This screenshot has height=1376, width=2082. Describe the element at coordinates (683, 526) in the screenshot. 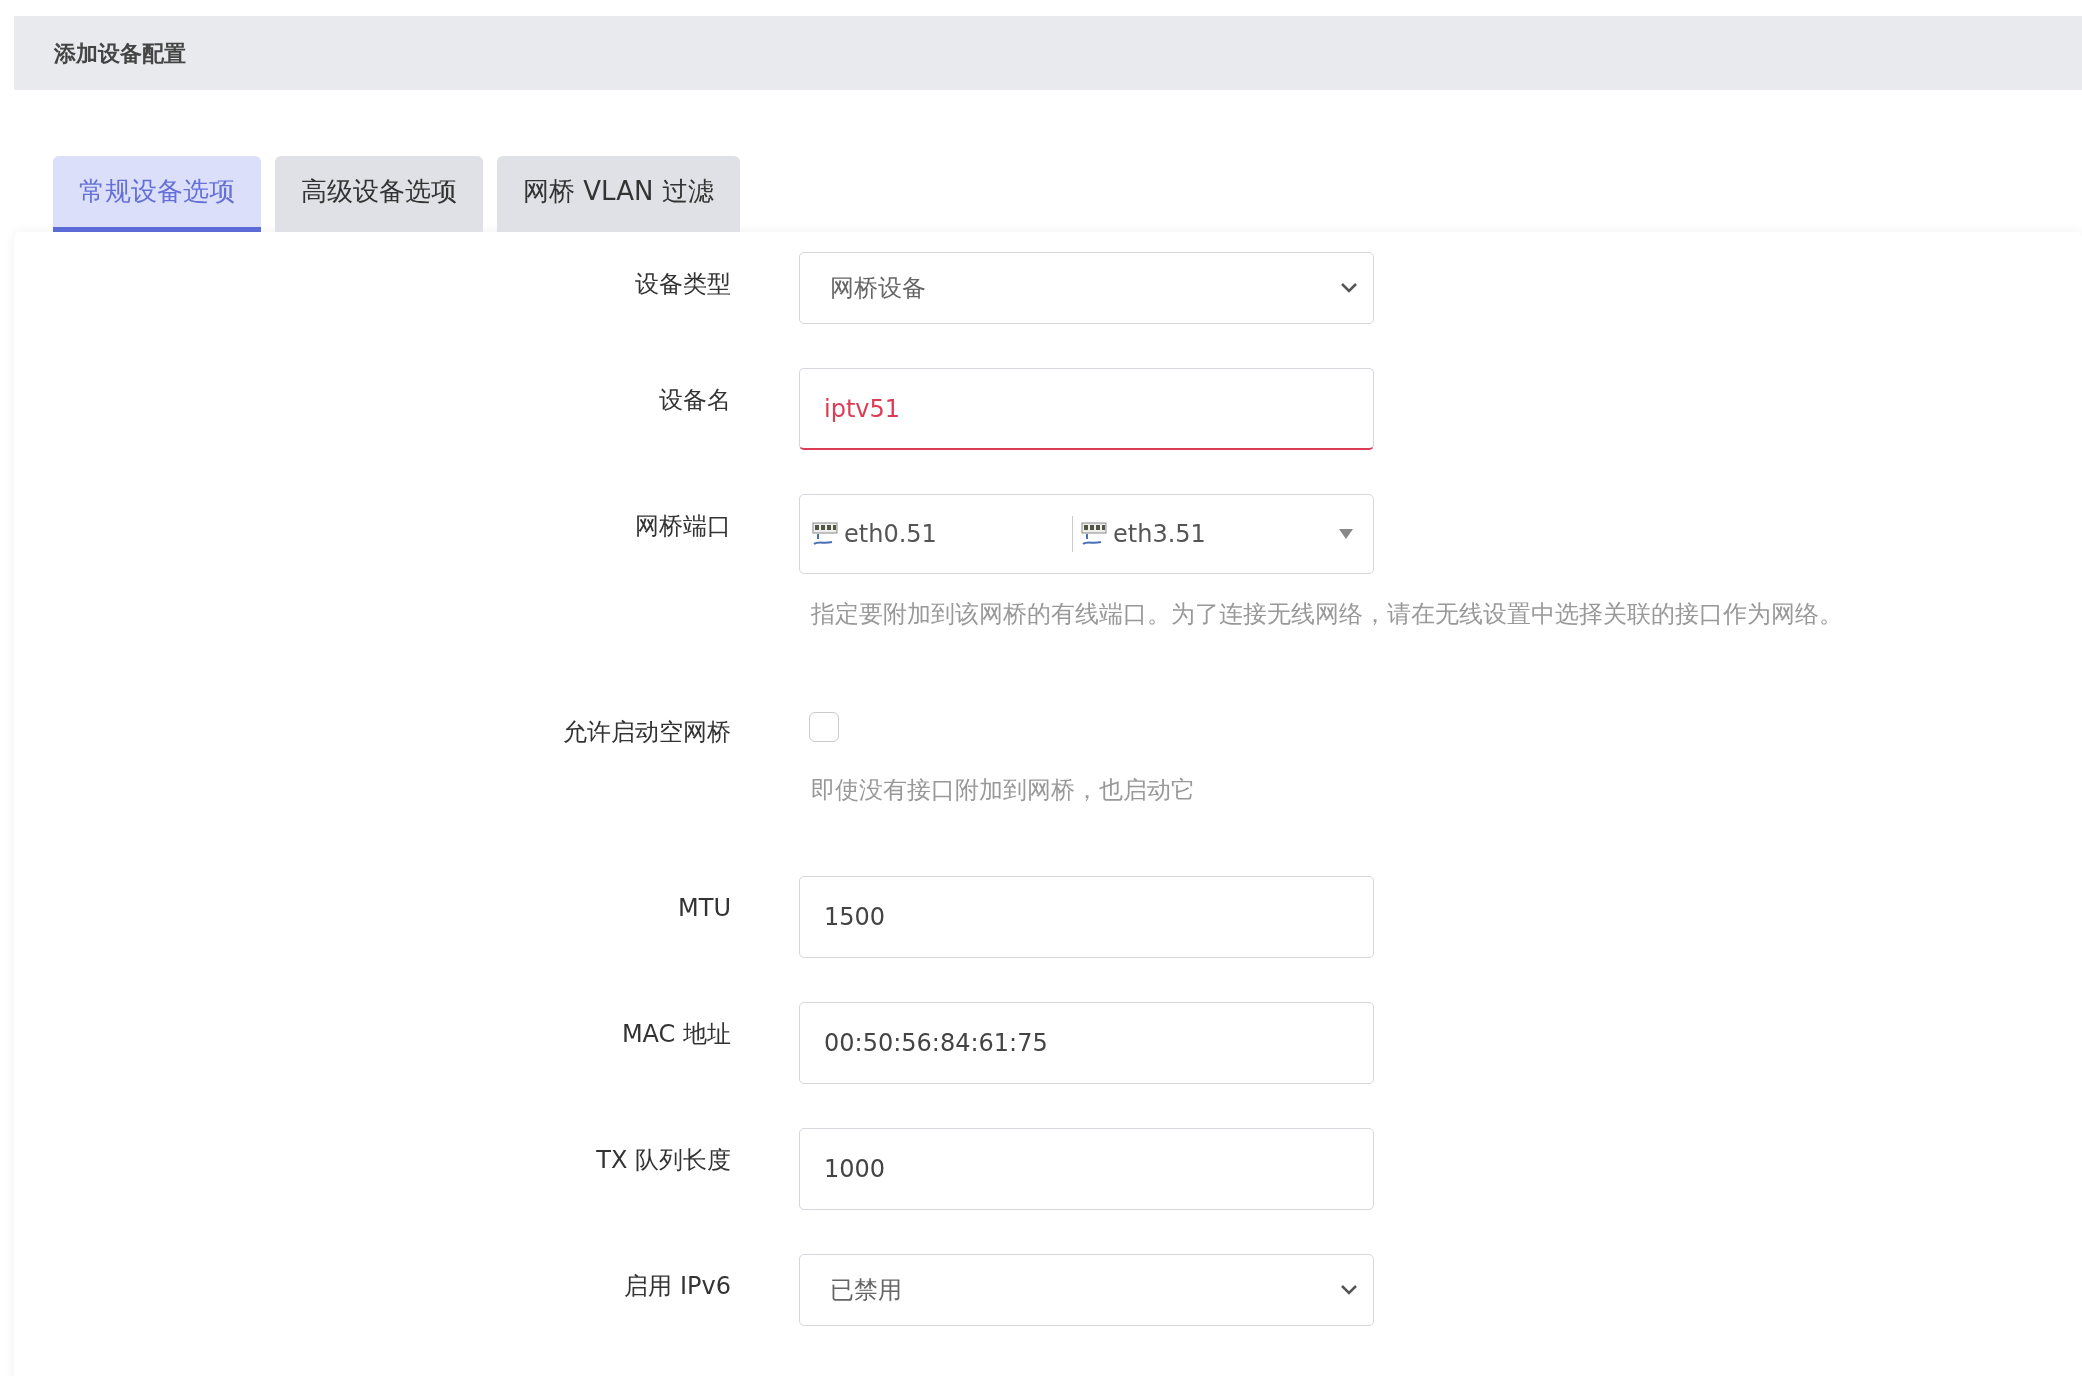

I see `field-label: 网桥端口` at that location.